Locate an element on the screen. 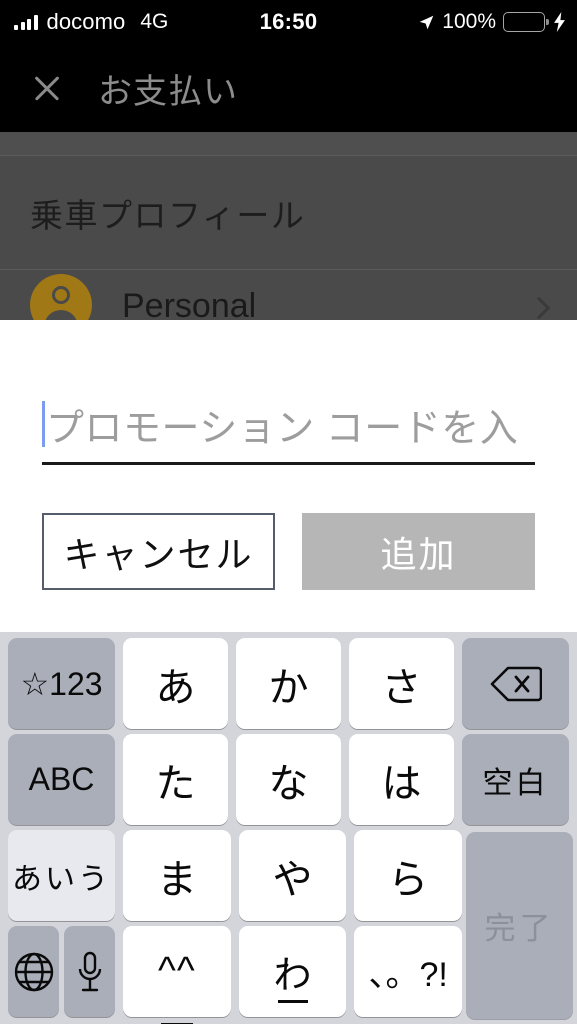 This screenshot has width=577, height=1024. key-backspace is located at coordinates (515, 683).